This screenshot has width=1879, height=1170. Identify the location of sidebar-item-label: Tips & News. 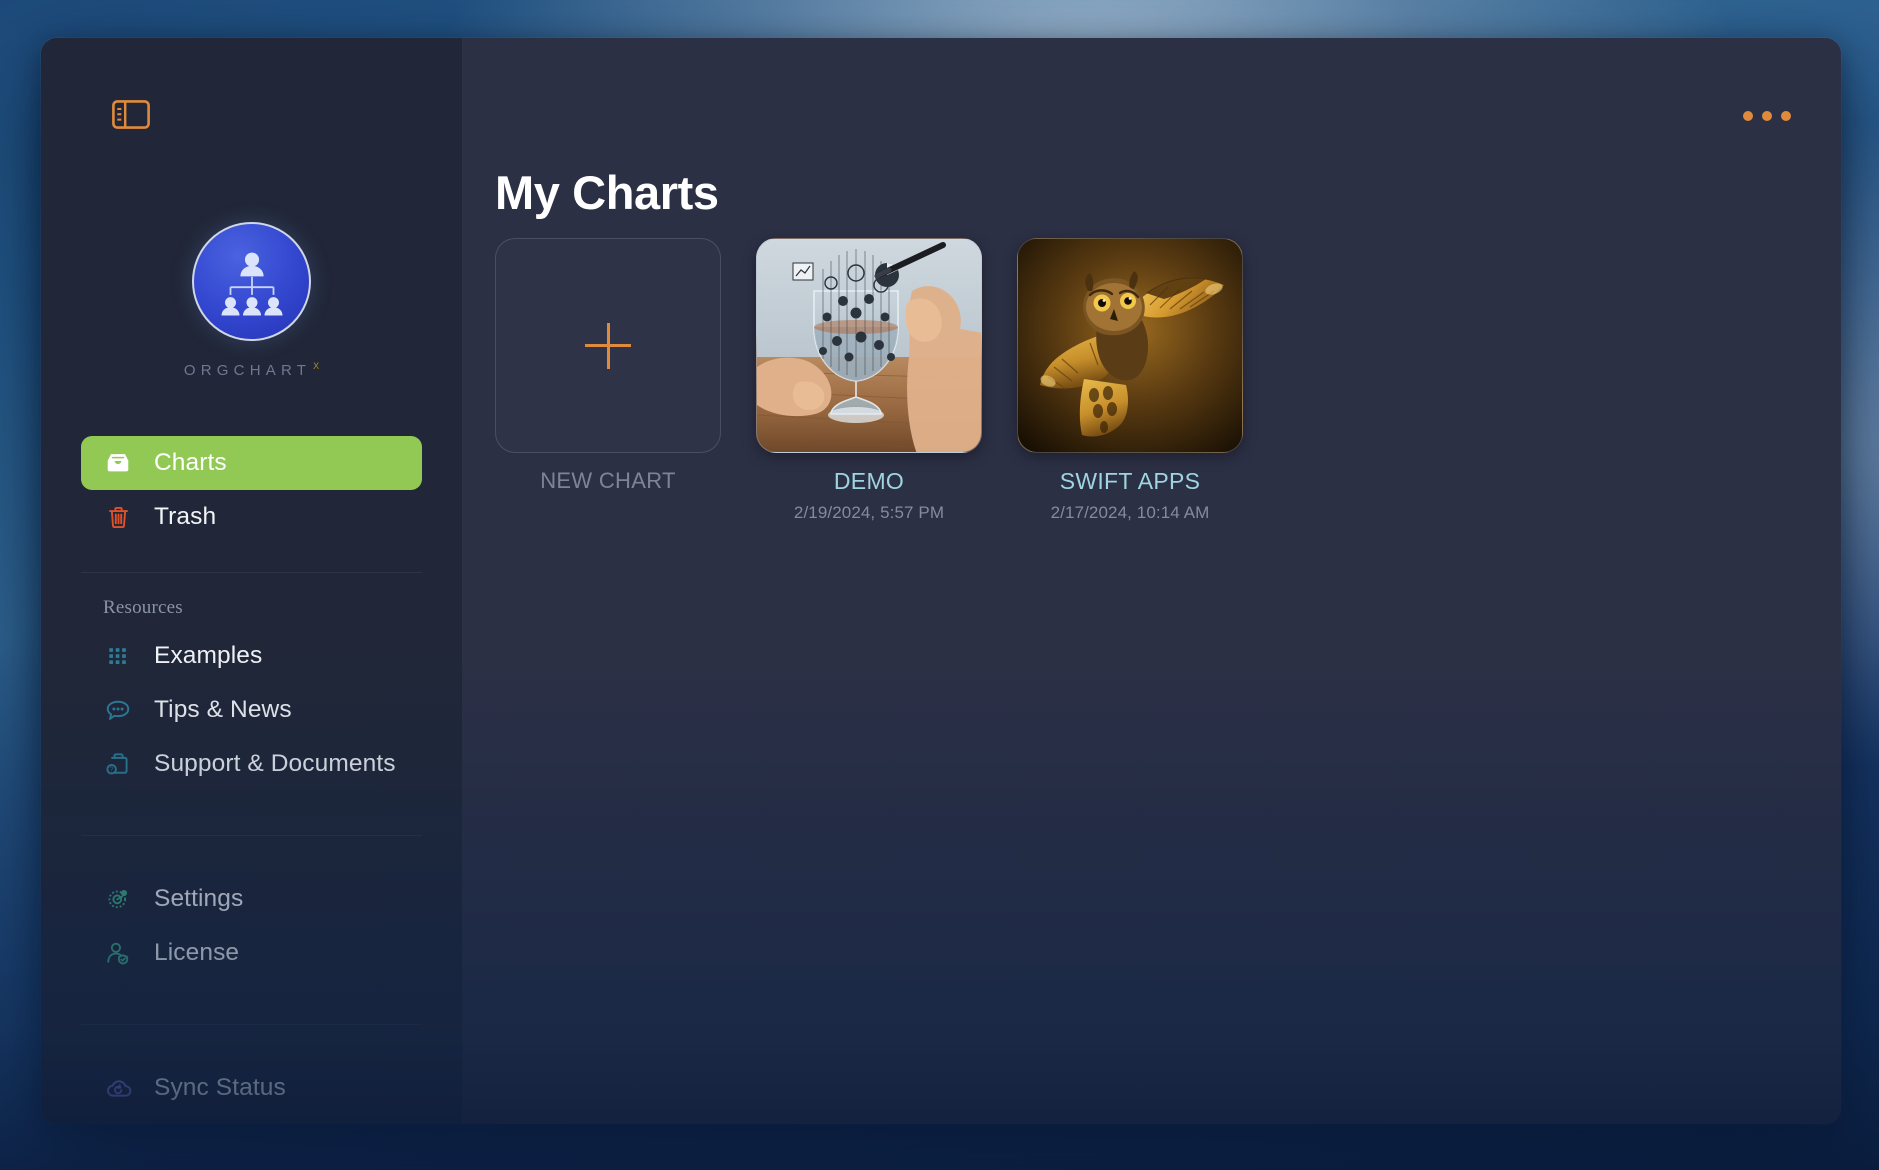
(223, 709).